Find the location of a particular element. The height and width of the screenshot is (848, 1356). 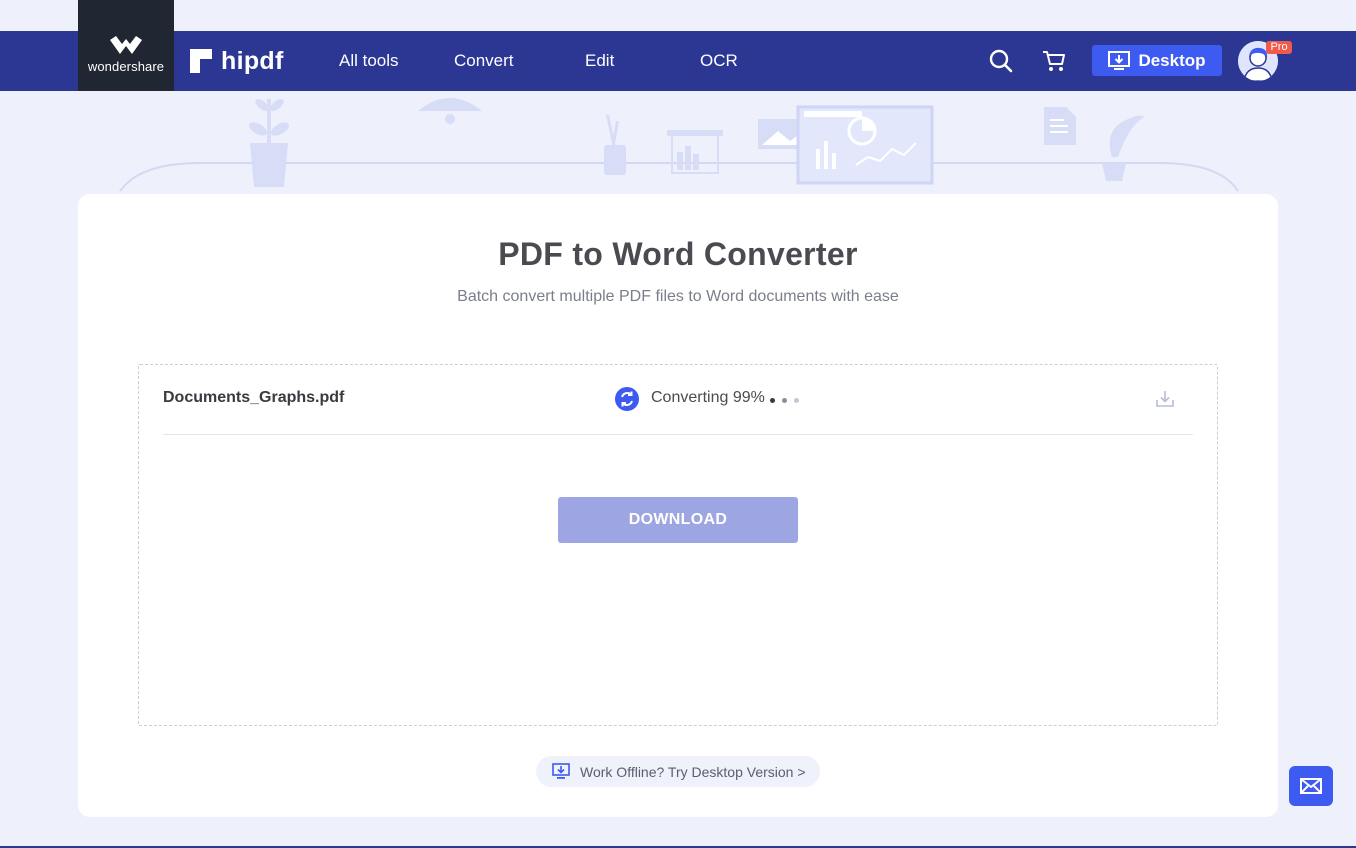

desktop-button-label: Desktop is located at coordinates (1172, 60).